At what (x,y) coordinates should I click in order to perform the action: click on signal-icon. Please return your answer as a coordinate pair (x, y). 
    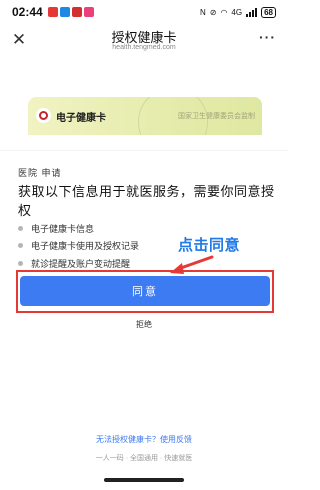
    Looking at the image, I should click on (252, 12).